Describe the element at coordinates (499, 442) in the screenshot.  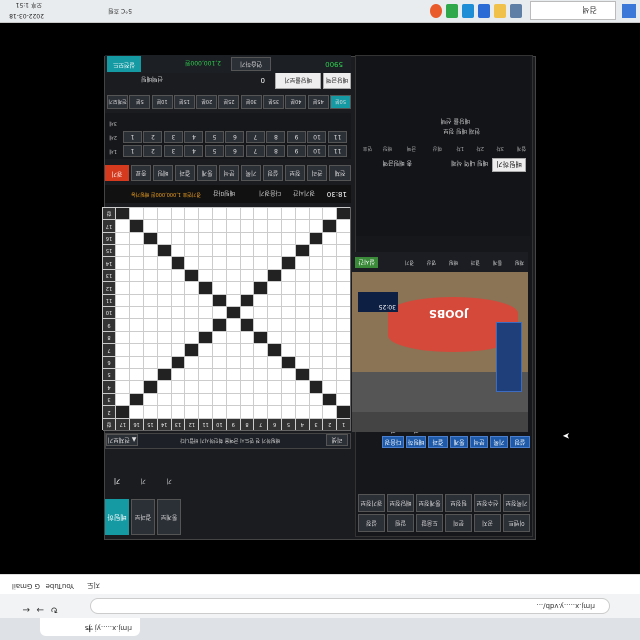
I see `video-btn-2: 기록` at that location.